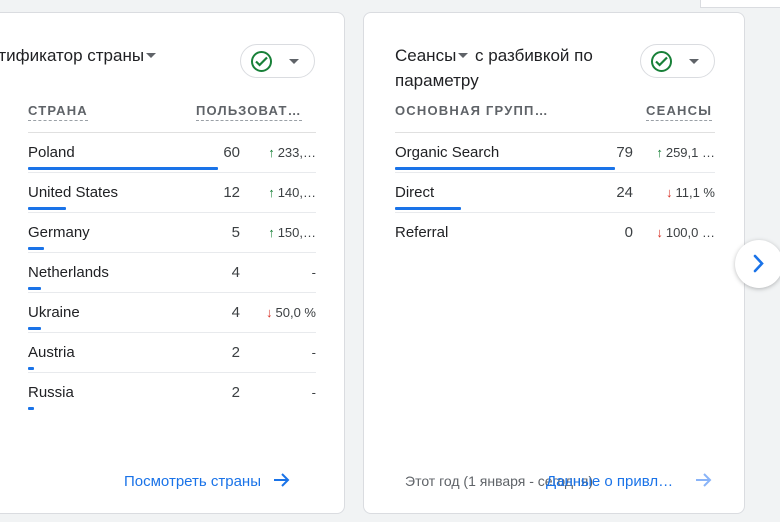 The height and width of the screenshot is (522, 780). I want to click on metric-dropdown-icon, so click(463, 55).